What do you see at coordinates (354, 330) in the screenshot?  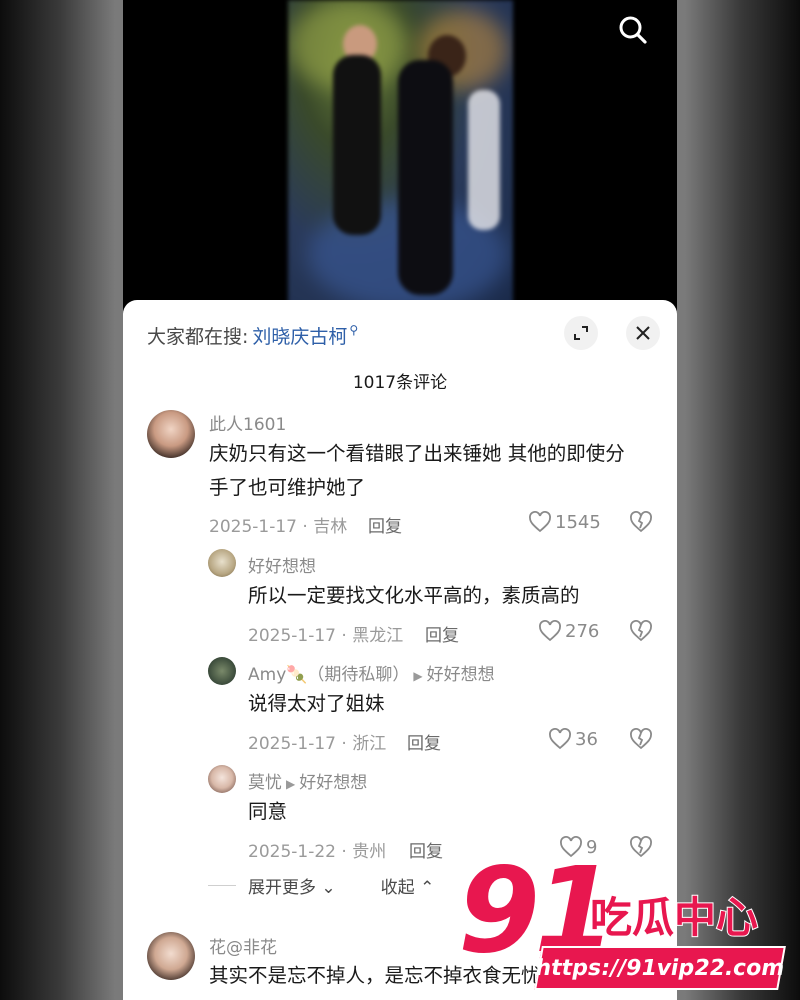 I see `search-small-icon: ⚲` at bounding box center [354, 330].